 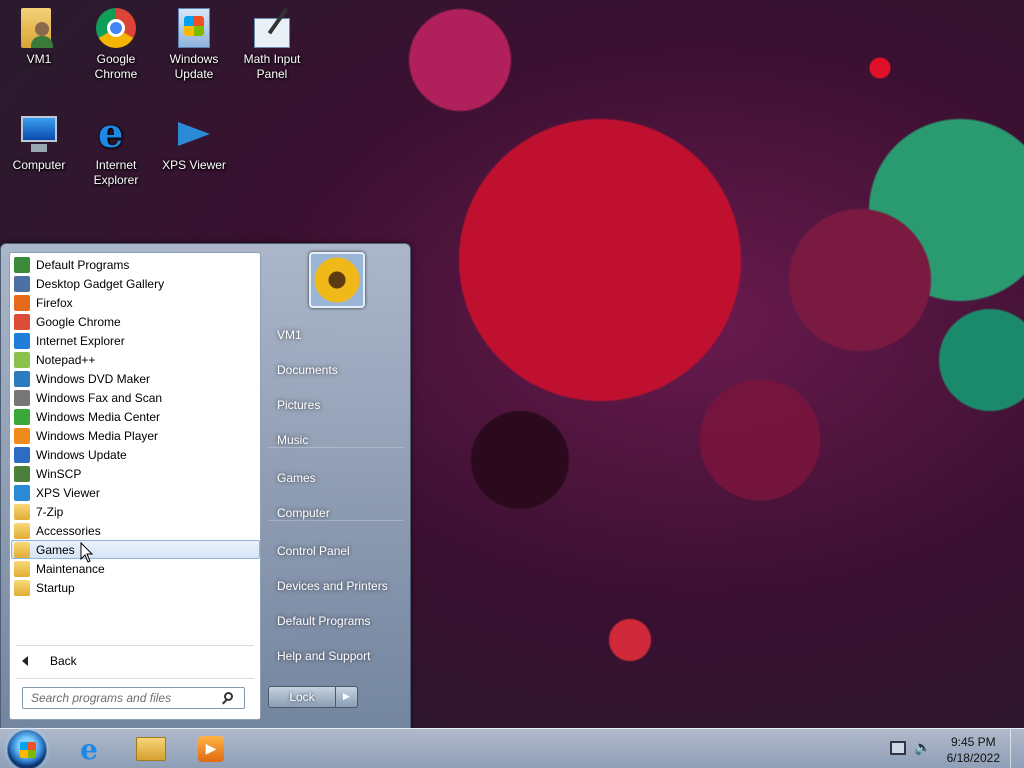 I want to click on program-item: Accessories, so click(x=135, y=530).